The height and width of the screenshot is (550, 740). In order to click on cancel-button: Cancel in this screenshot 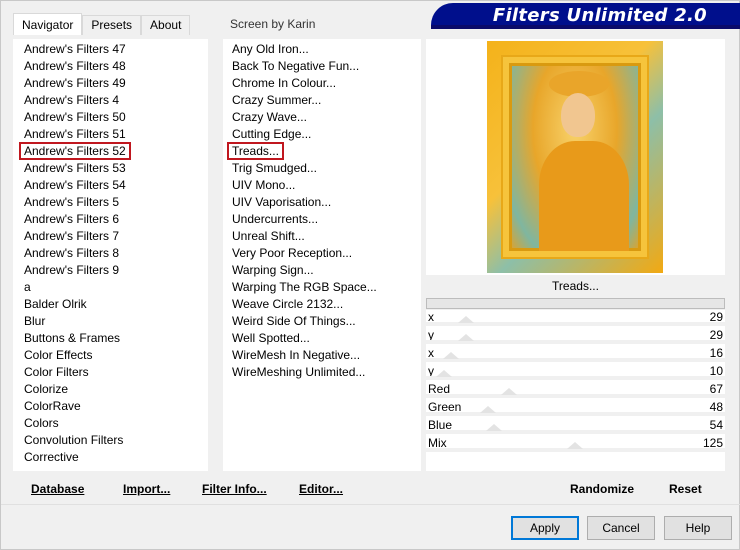, I will do `click(621, 528)`.